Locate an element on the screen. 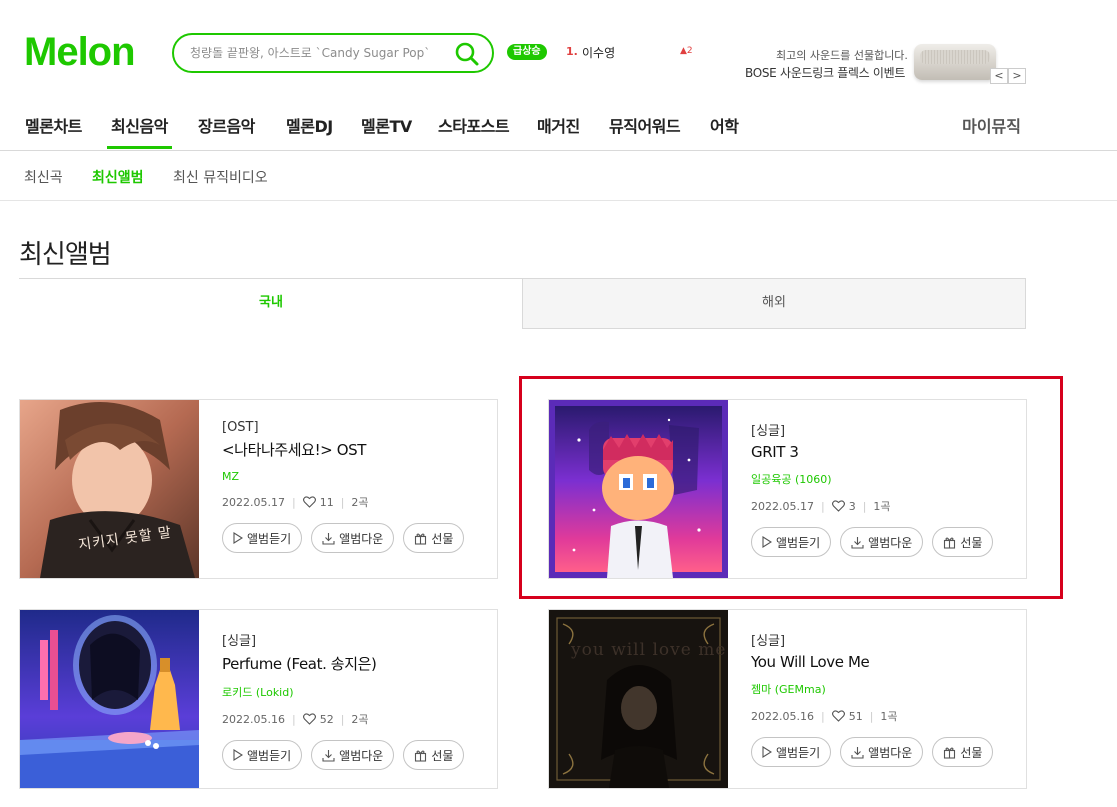  nav-item-new-music: 최신음악 is located at coordinates (139, 131).